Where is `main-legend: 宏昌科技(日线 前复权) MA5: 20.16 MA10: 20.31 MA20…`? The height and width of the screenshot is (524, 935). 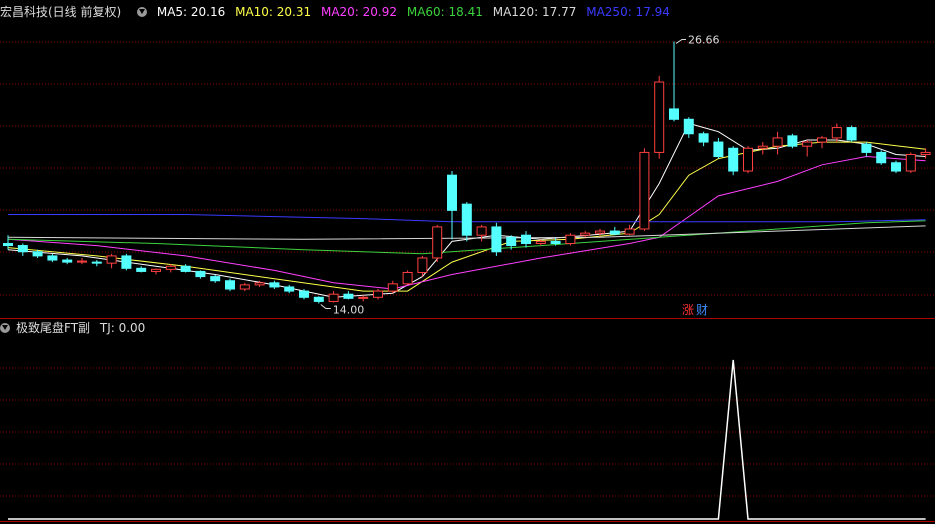 main-legend: 宏昌科技(日线 前复权) MA5: 20.16 MA10: 20.31 MA20… is located at coordinates (338, 12).